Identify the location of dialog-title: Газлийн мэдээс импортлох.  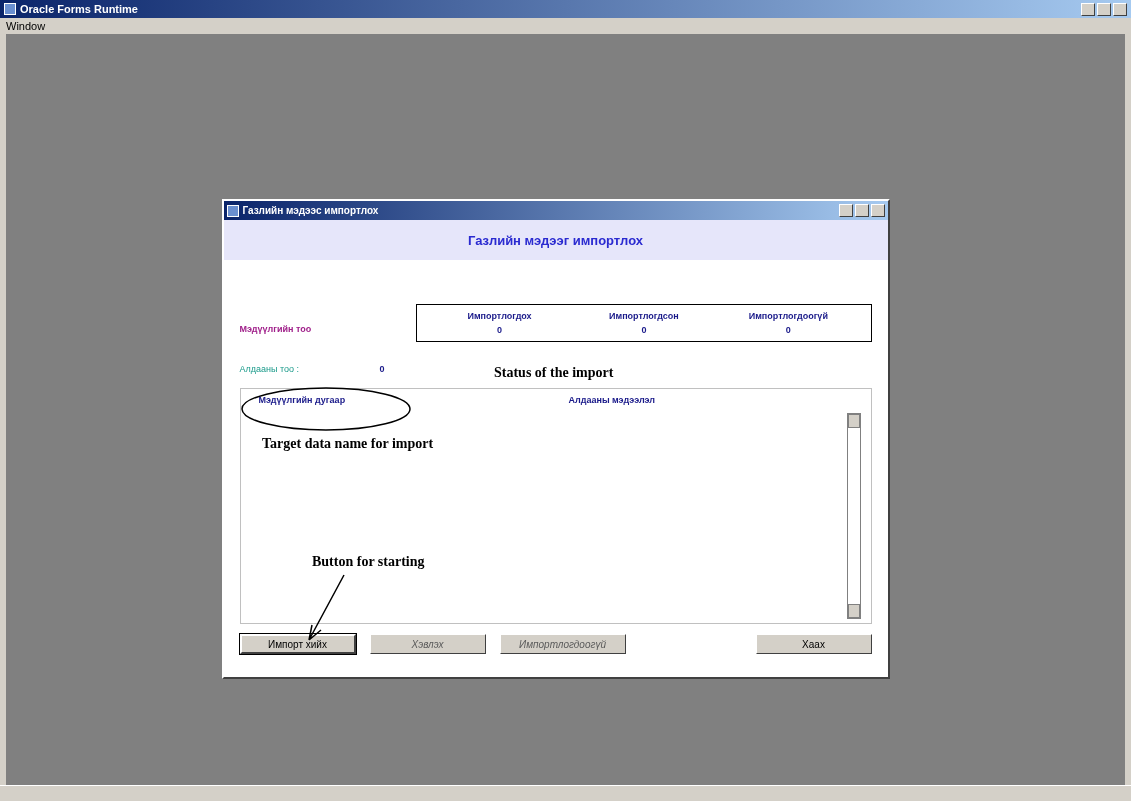
(310, 210).